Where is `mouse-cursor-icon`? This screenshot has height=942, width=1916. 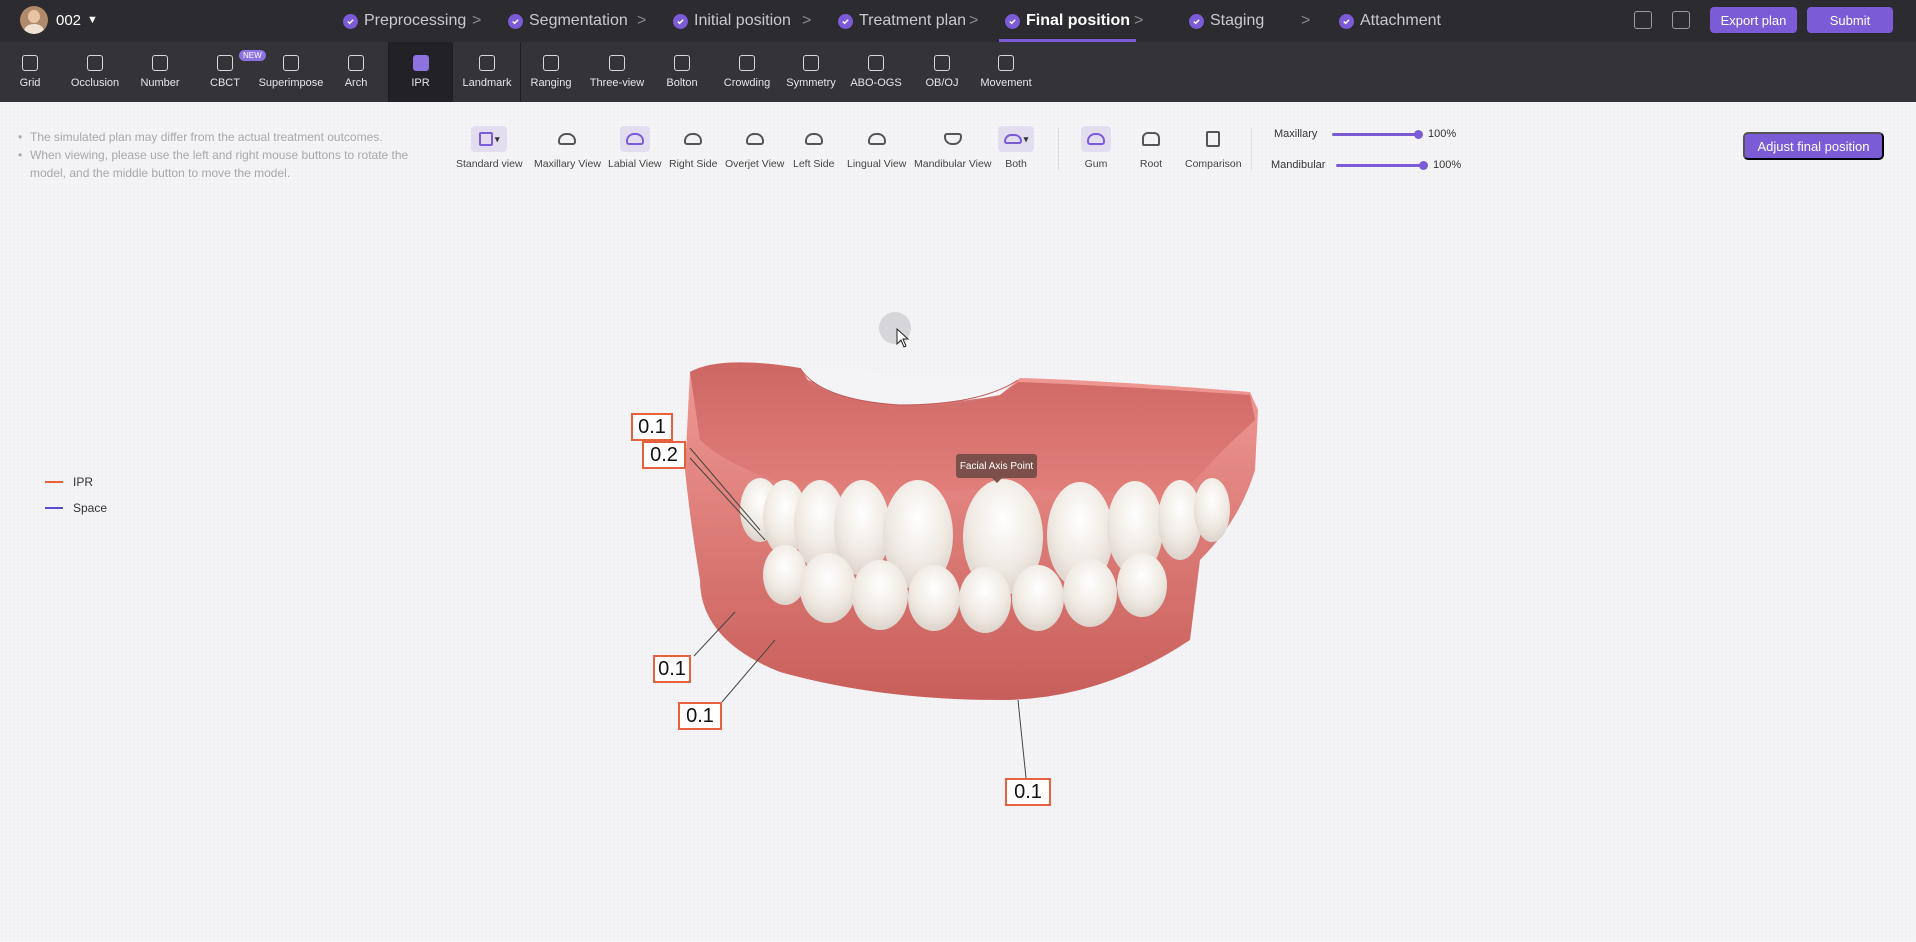 mouse-cursor-icon is located at coordinates (903, 338).